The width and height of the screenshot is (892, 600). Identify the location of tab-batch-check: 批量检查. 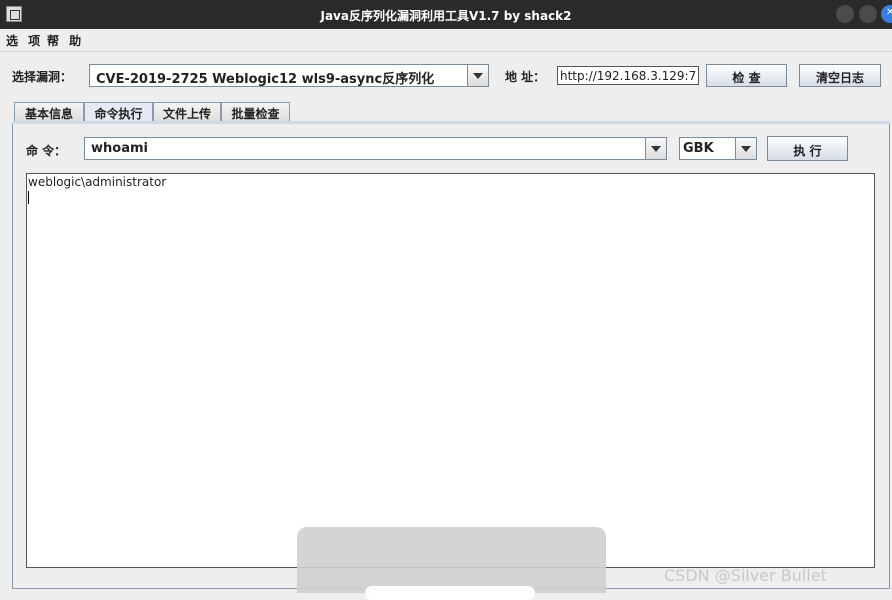
(255, 111).